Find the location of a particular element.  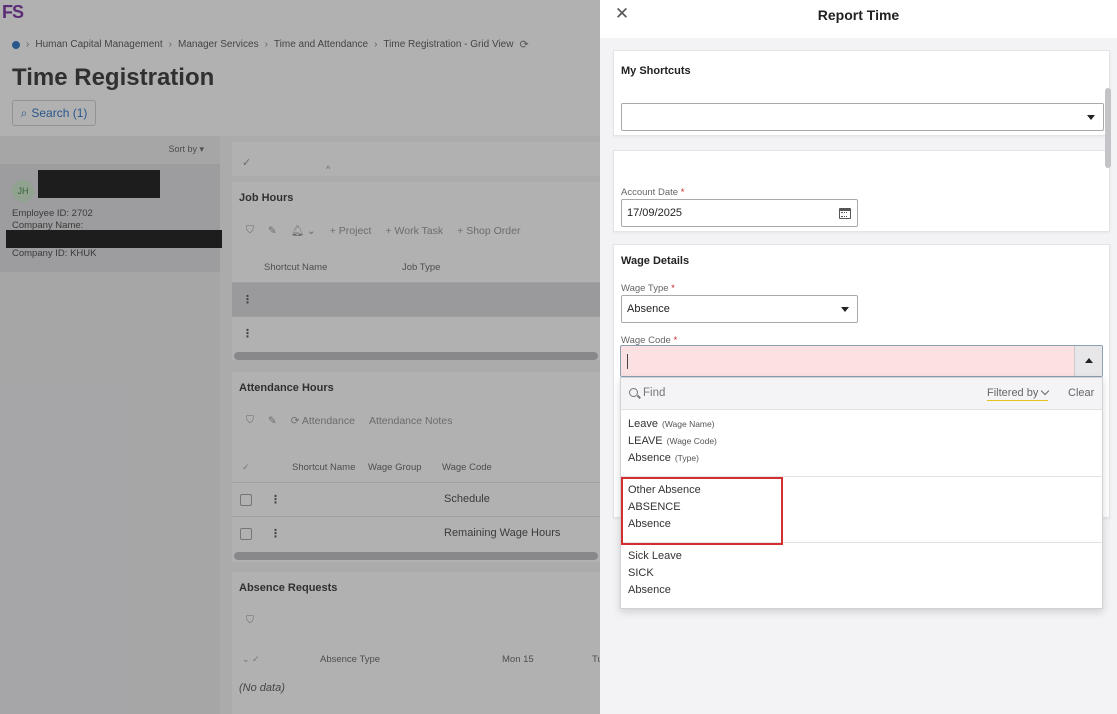

panel-title: Report Time is located at coordinates (858, 15).